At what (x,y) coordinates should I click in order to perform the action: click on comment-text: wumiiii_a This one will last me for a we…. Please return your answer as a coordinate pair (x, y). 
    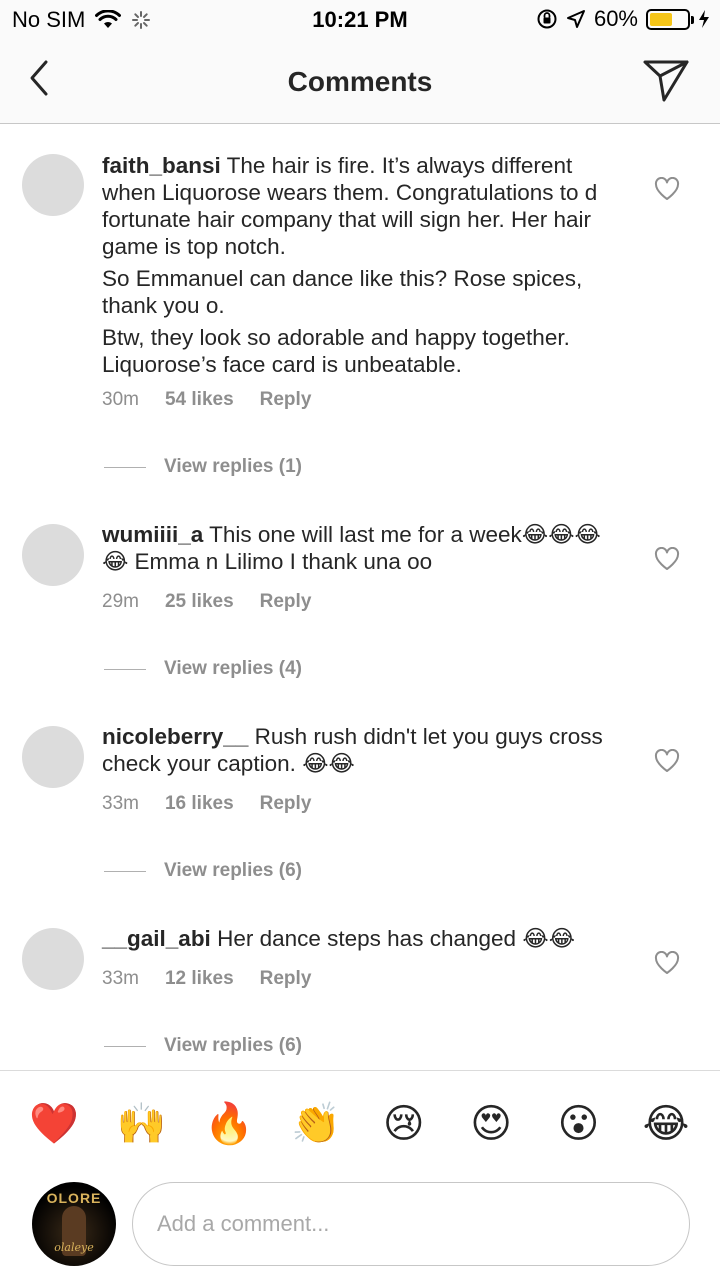
    Looking at the image, I should click on (362, 550).